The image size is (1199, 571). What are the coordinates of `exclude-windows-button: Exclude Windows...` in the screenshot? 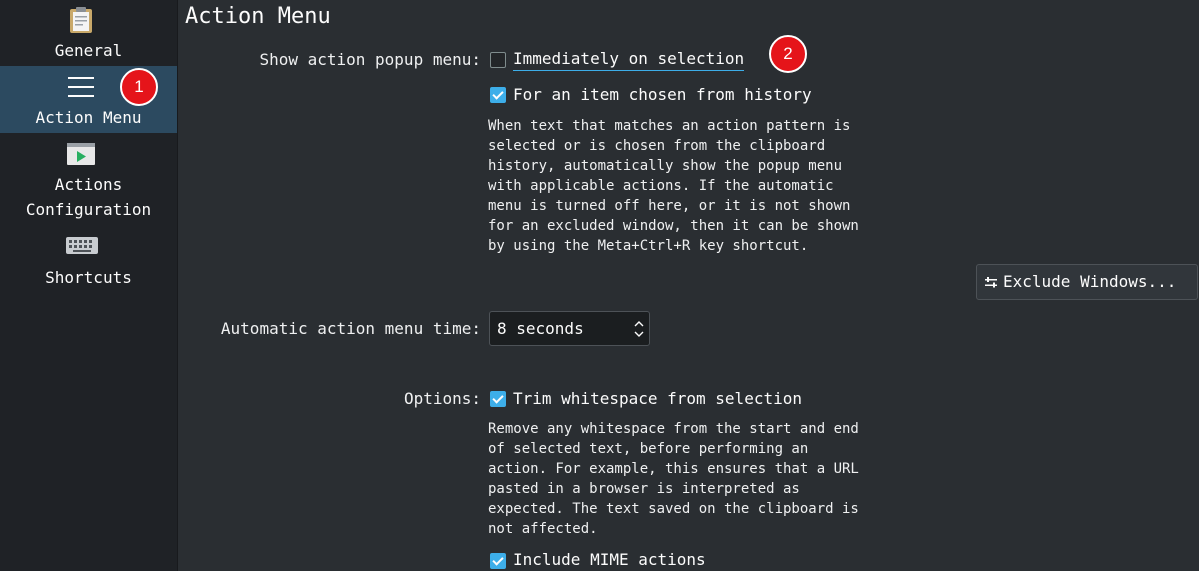 It's located at (1087, 282).